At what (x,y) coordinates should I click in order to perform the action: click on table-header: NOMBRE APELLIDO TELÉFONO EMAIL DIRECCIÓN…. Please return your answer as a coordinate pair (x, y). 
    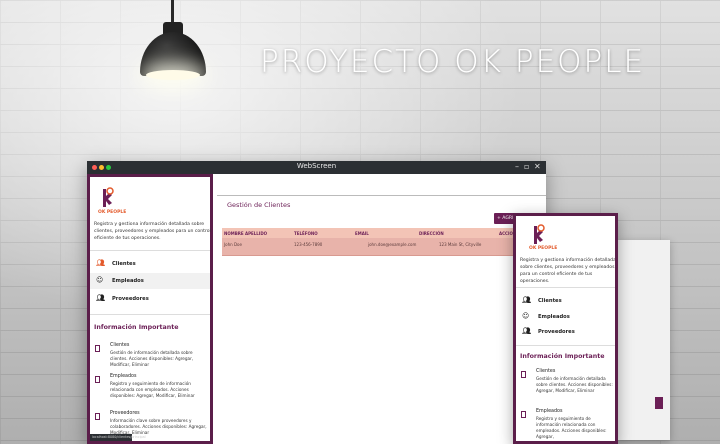
    Looking at the image, I should click on (382, 233).